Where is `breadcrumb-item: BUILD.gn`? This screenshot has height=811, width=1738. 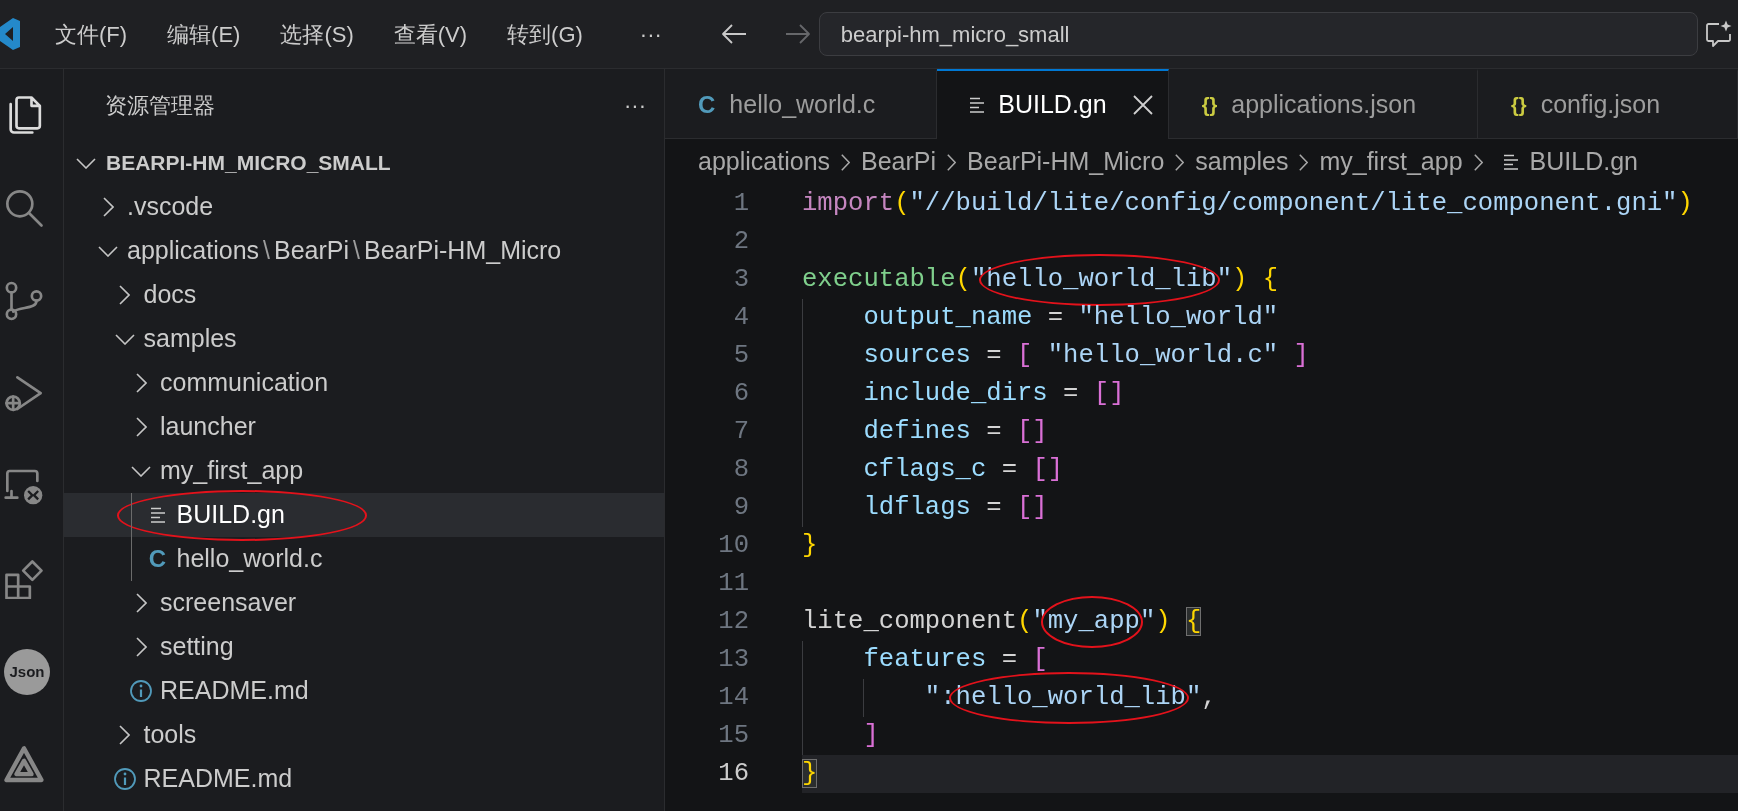 breadcrumb-item: BUILD.gn is located at coordinates (1583, 162).